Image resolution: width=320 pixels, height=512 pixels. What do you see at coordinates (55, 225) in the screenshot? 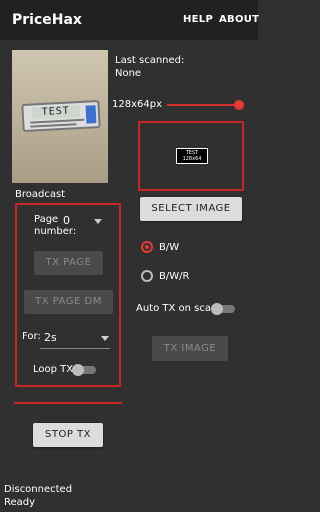
I see `page-number-label: Page number:` at bounding box center [55, 225].